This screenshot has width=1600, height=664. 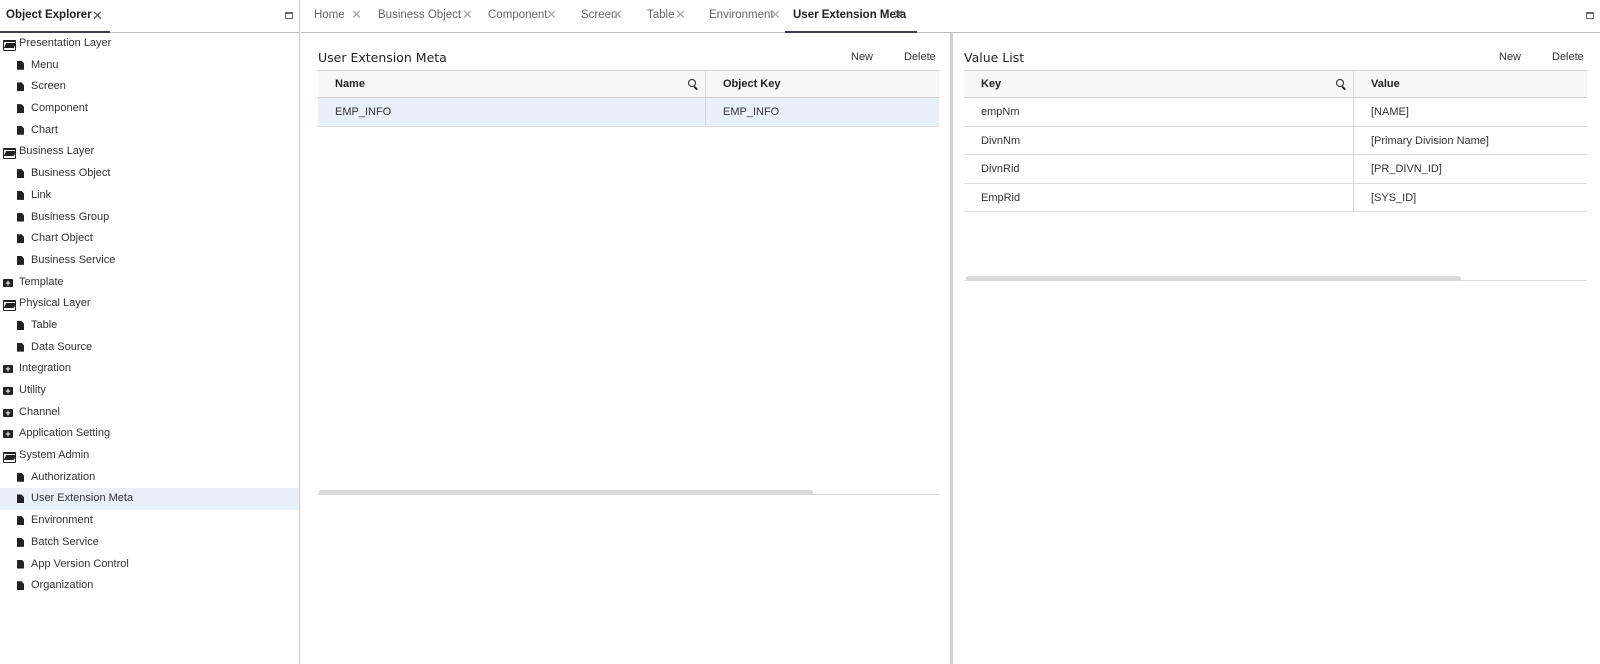 What do you see at coordinates (149, 283) in the screenshot?
I see `tree-item-template: Template` at bounding box center [149, 283].